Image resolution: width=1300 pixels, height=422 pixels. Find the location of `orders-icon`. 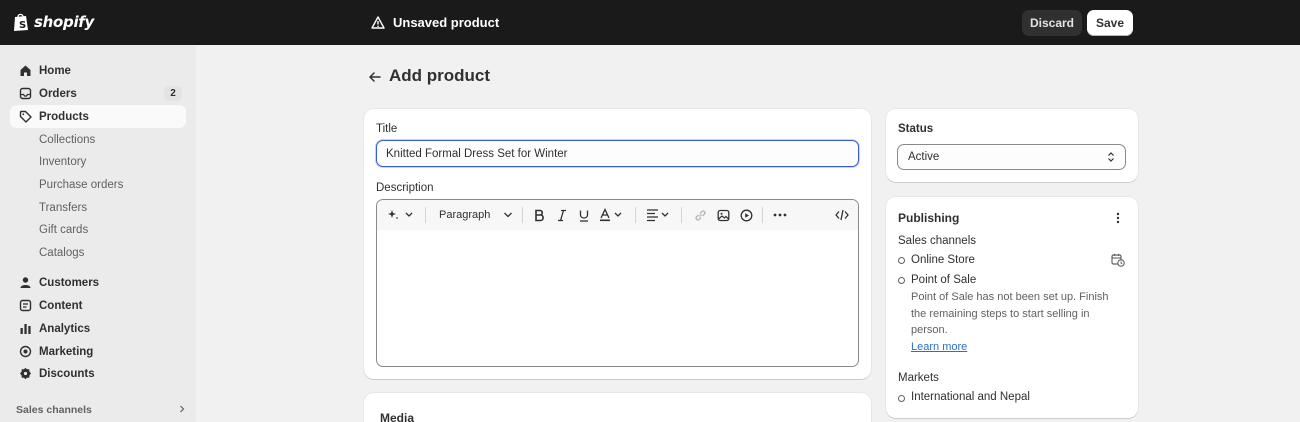

orders-icon is located at coordinates (25, 94).